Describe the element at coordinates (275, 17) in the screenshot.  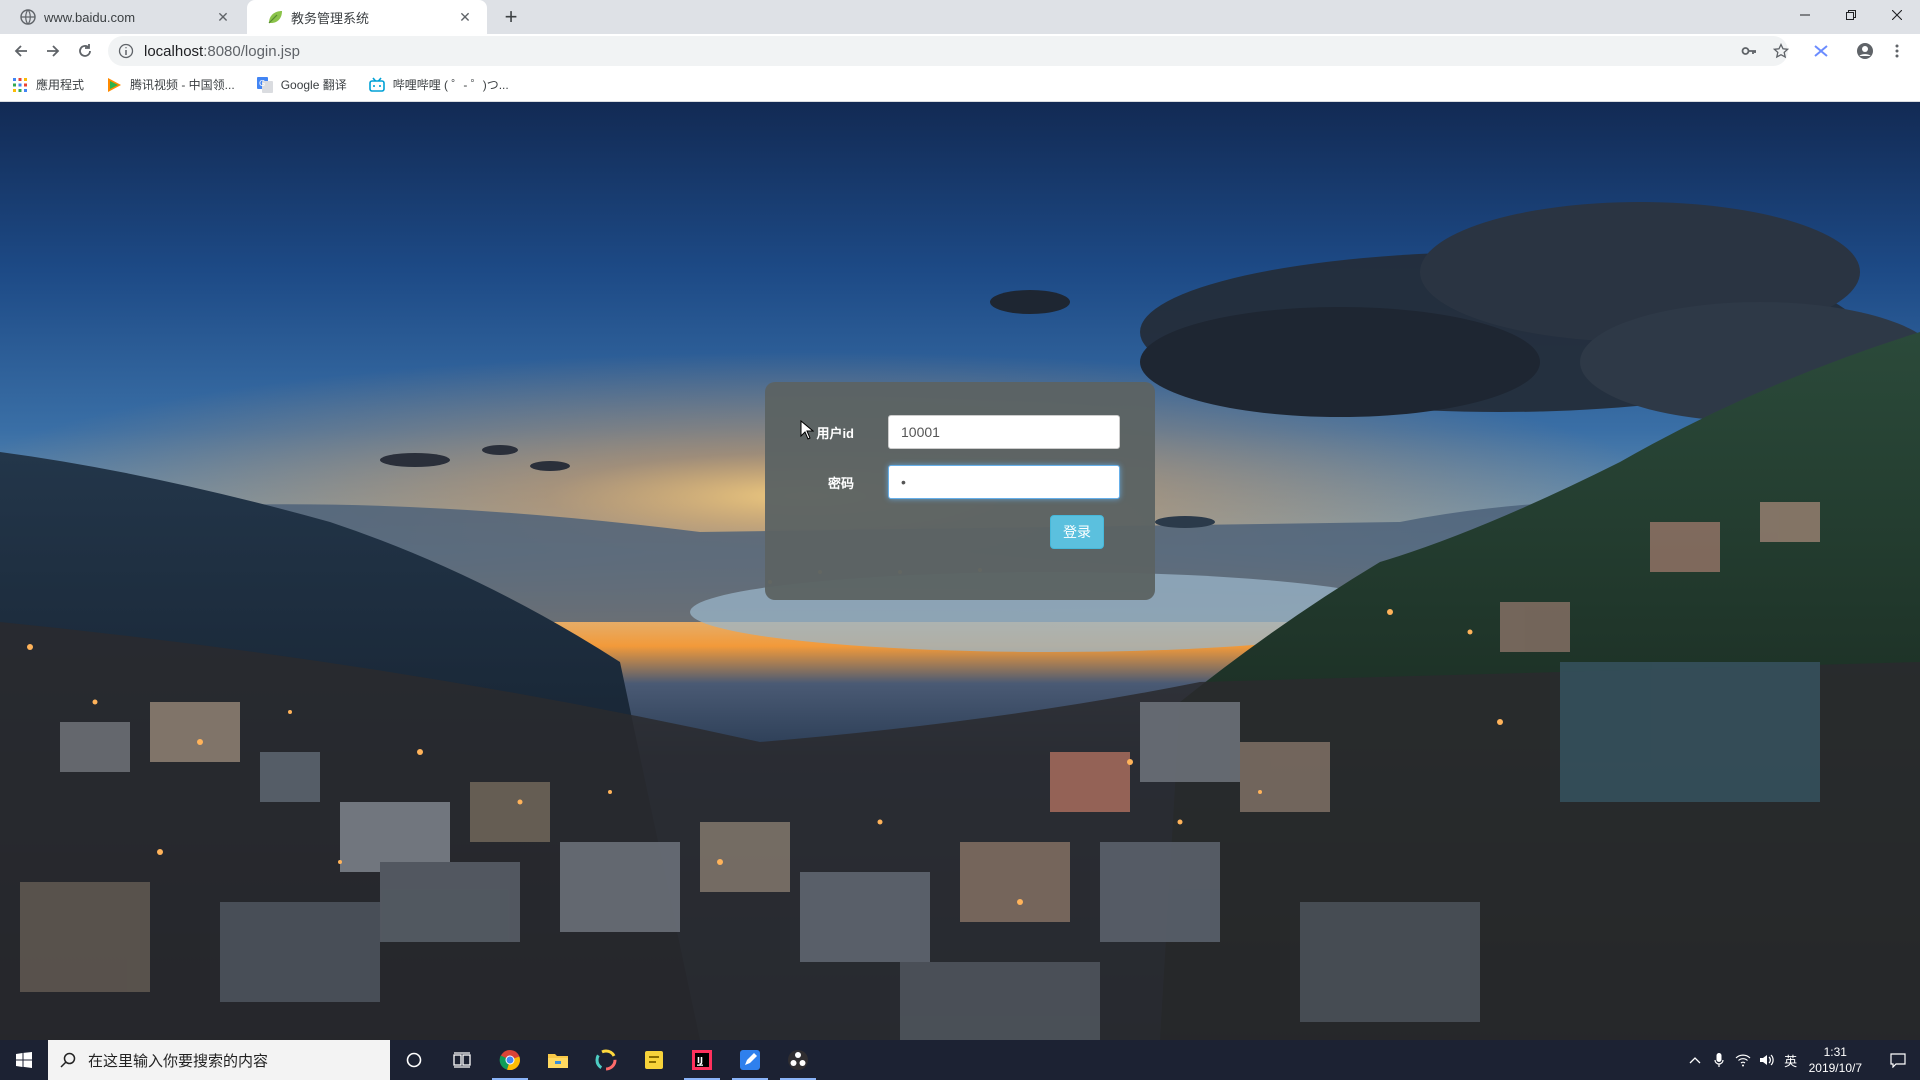
I see `leaf-icon` at that location.